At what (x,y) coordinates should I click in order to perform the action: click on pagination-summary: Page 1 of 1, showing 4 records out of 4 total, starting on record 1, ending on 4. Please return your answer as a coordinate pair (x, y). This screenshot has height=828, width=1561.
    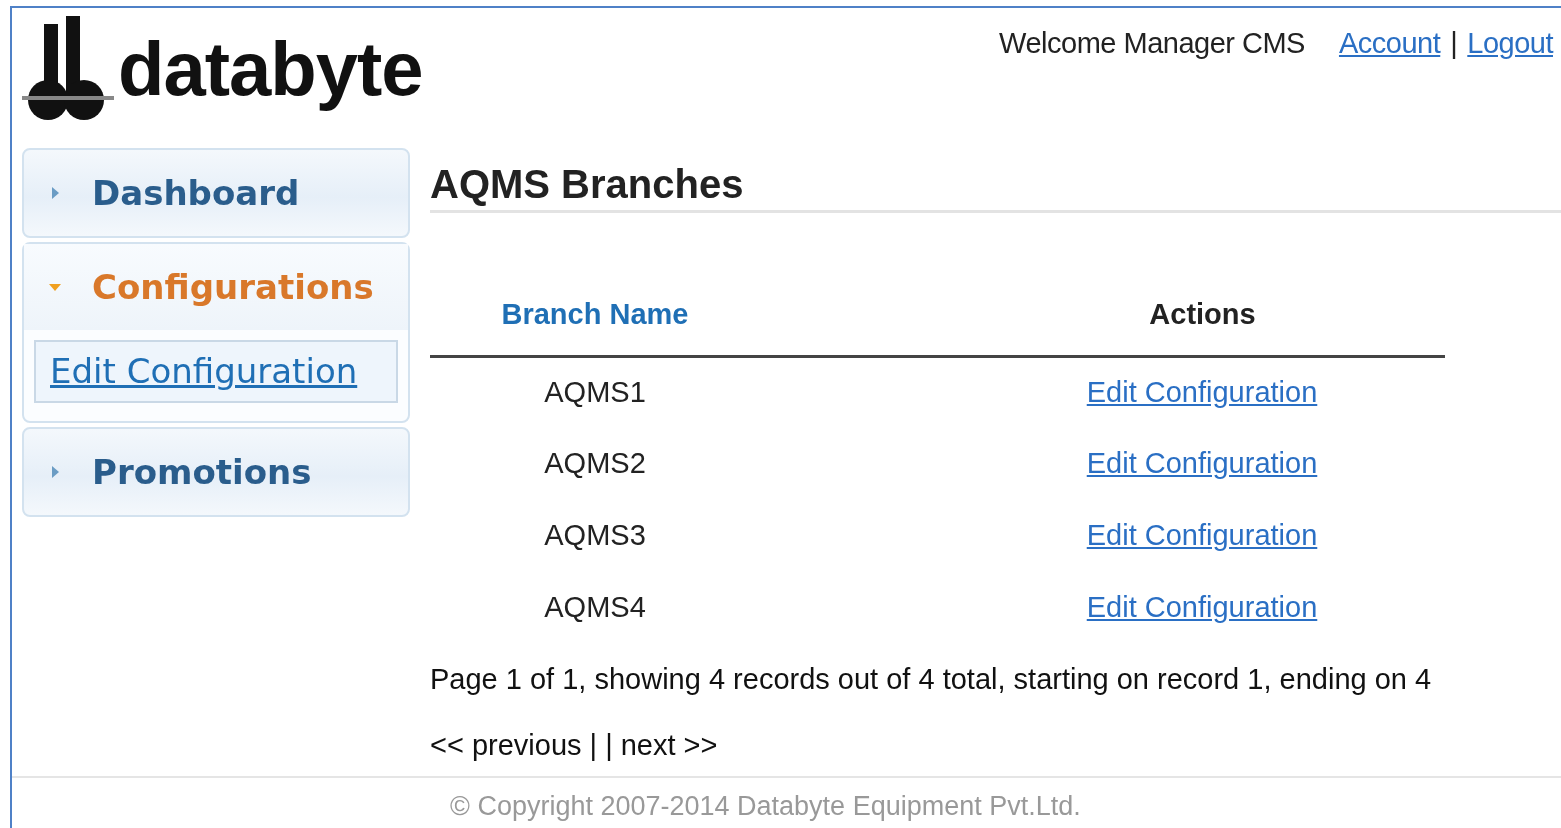
    Looking at the image, I should click on (931, 679).